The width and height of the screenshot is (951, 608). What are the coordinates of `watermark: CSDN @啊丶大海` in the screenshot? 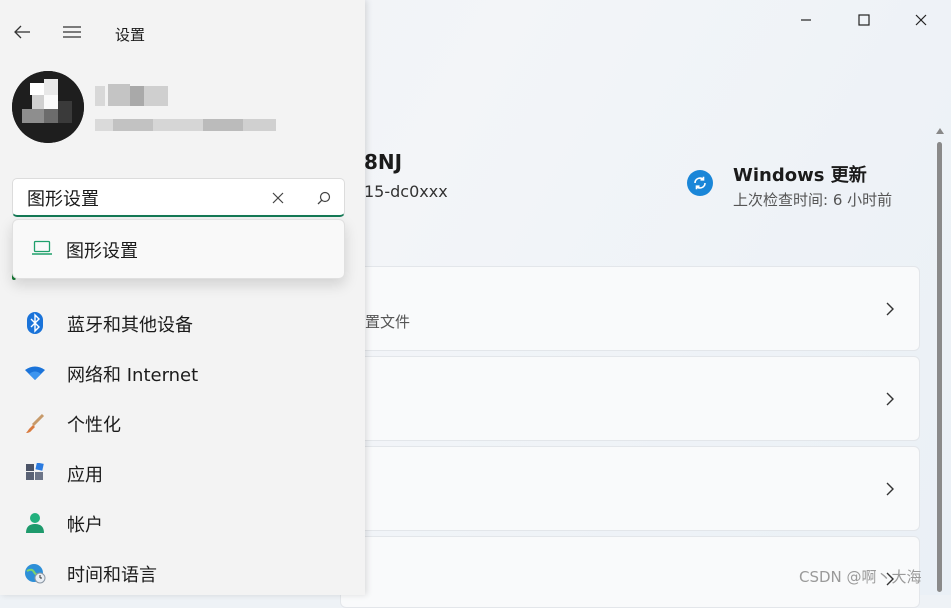 It's located at (860, 577).